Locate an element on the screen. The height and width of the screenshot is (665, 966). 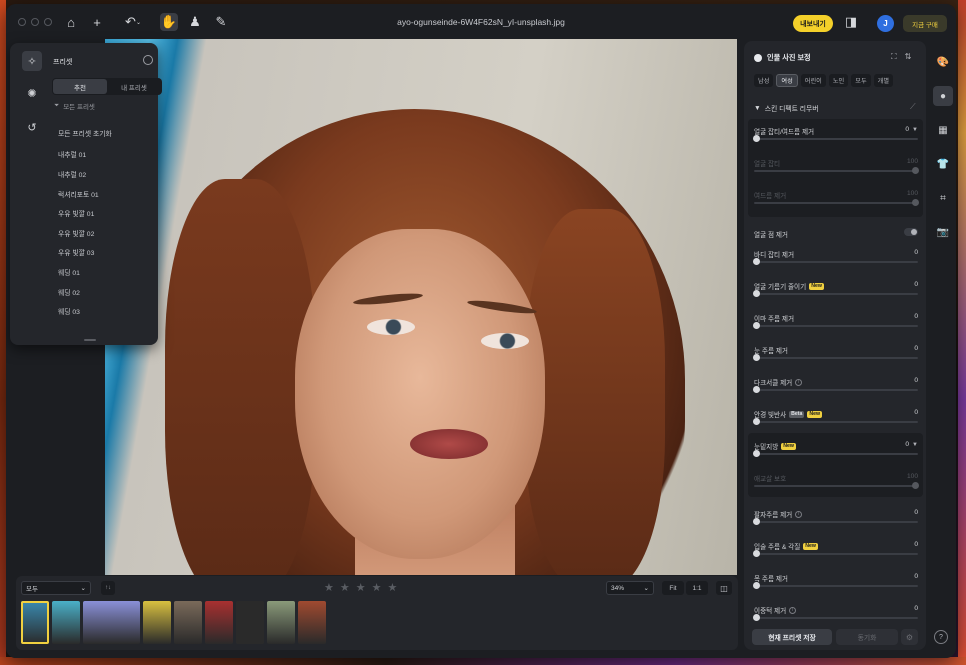
hand-icon: ✋ is located at coordinates (169, 22).